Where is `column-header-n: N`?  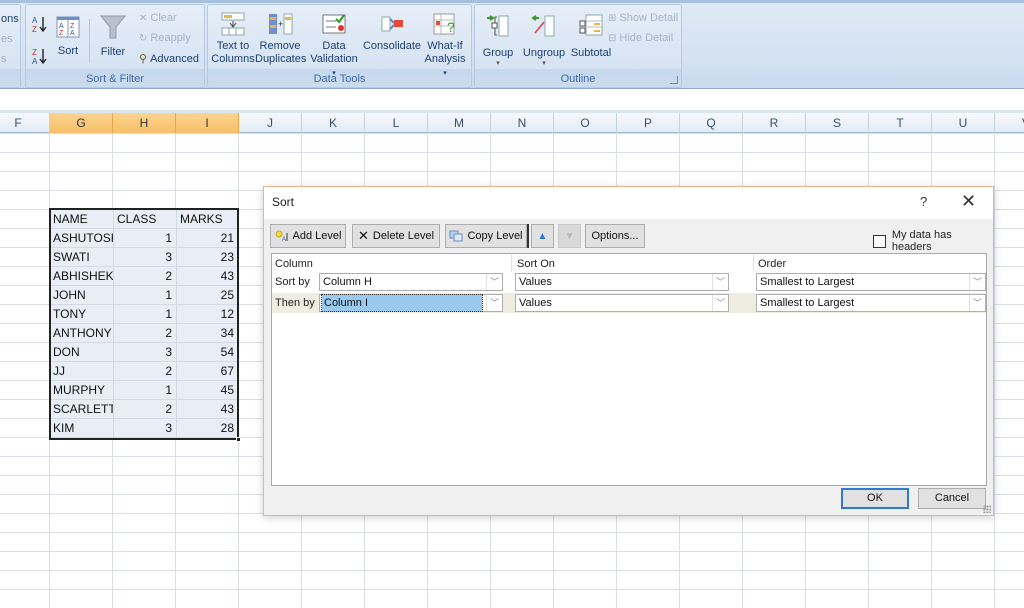 column-header-n: N is located at coordinates (522, 123).